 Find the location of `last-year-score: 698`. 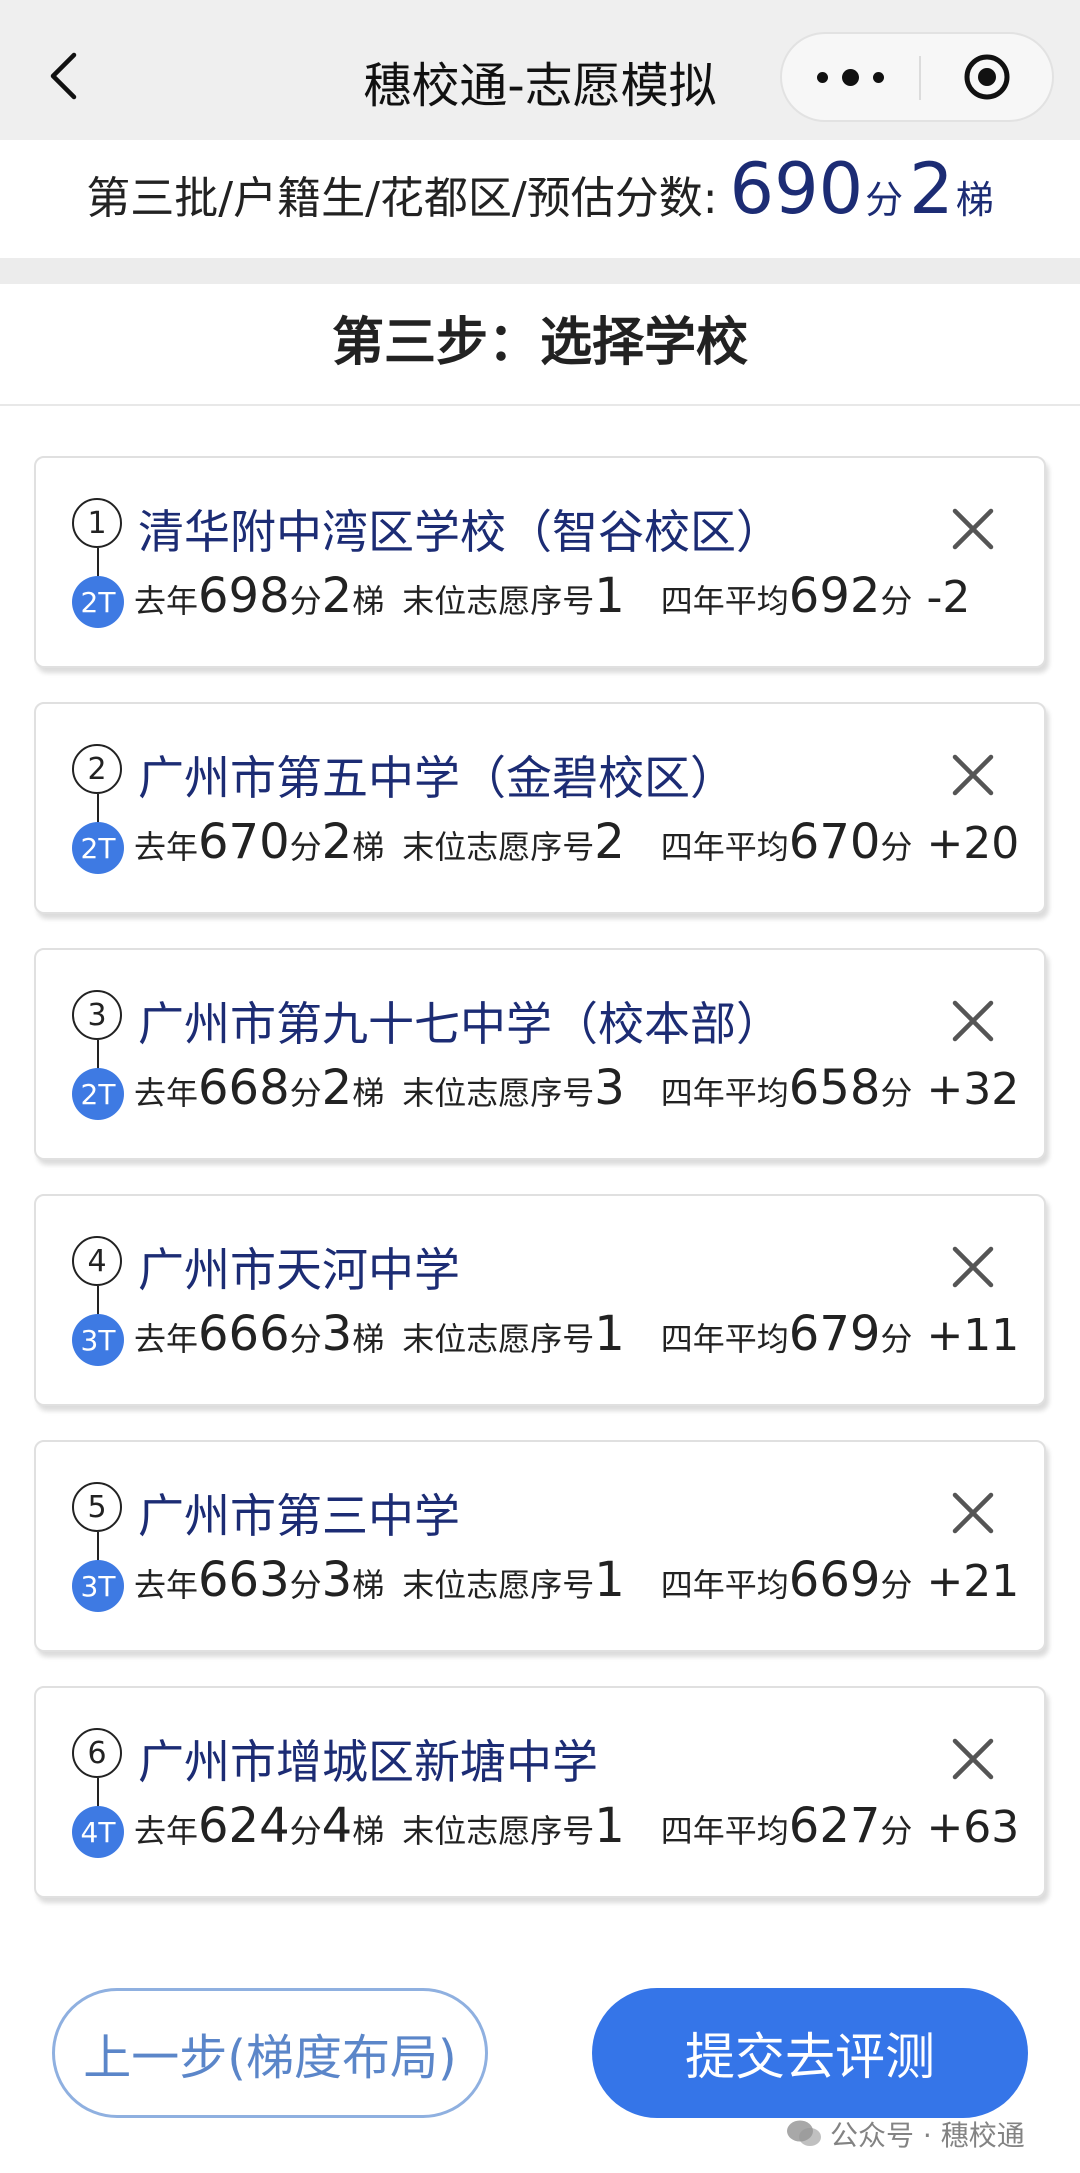

last-year-score: 698 is located at coordinates (244, 596).